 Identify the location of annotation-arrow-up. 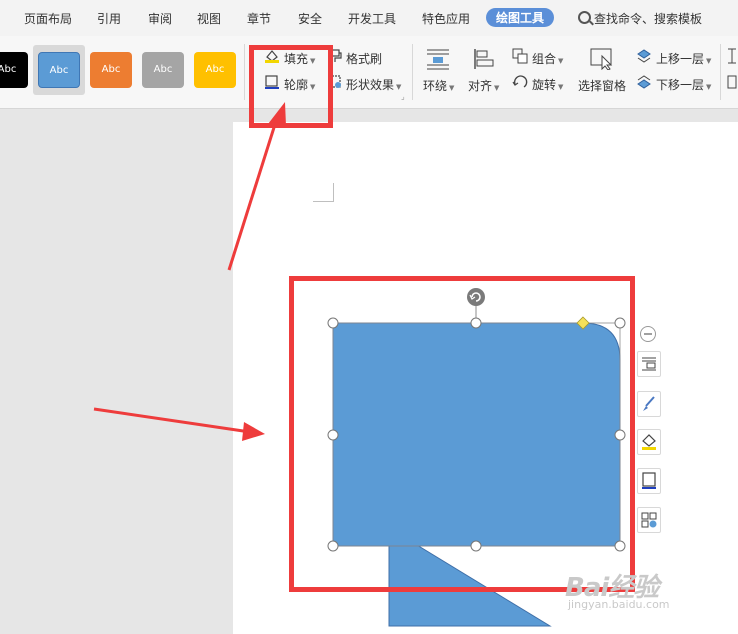
(253, 194).